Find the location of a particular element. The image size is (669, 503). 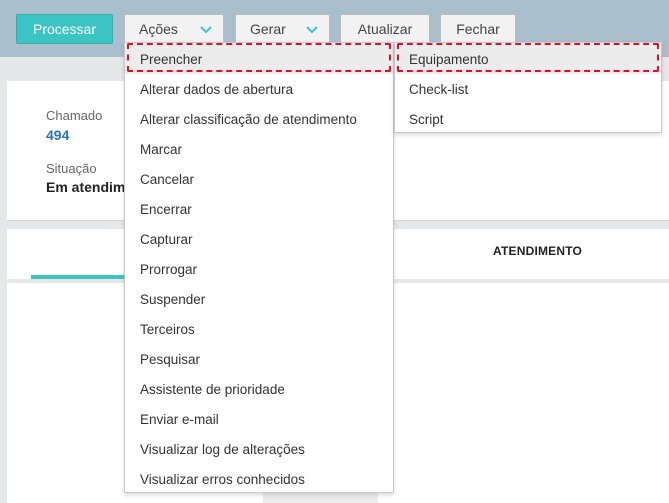

menu-item-marcar: Marcar is located at coordinates (259, 149).